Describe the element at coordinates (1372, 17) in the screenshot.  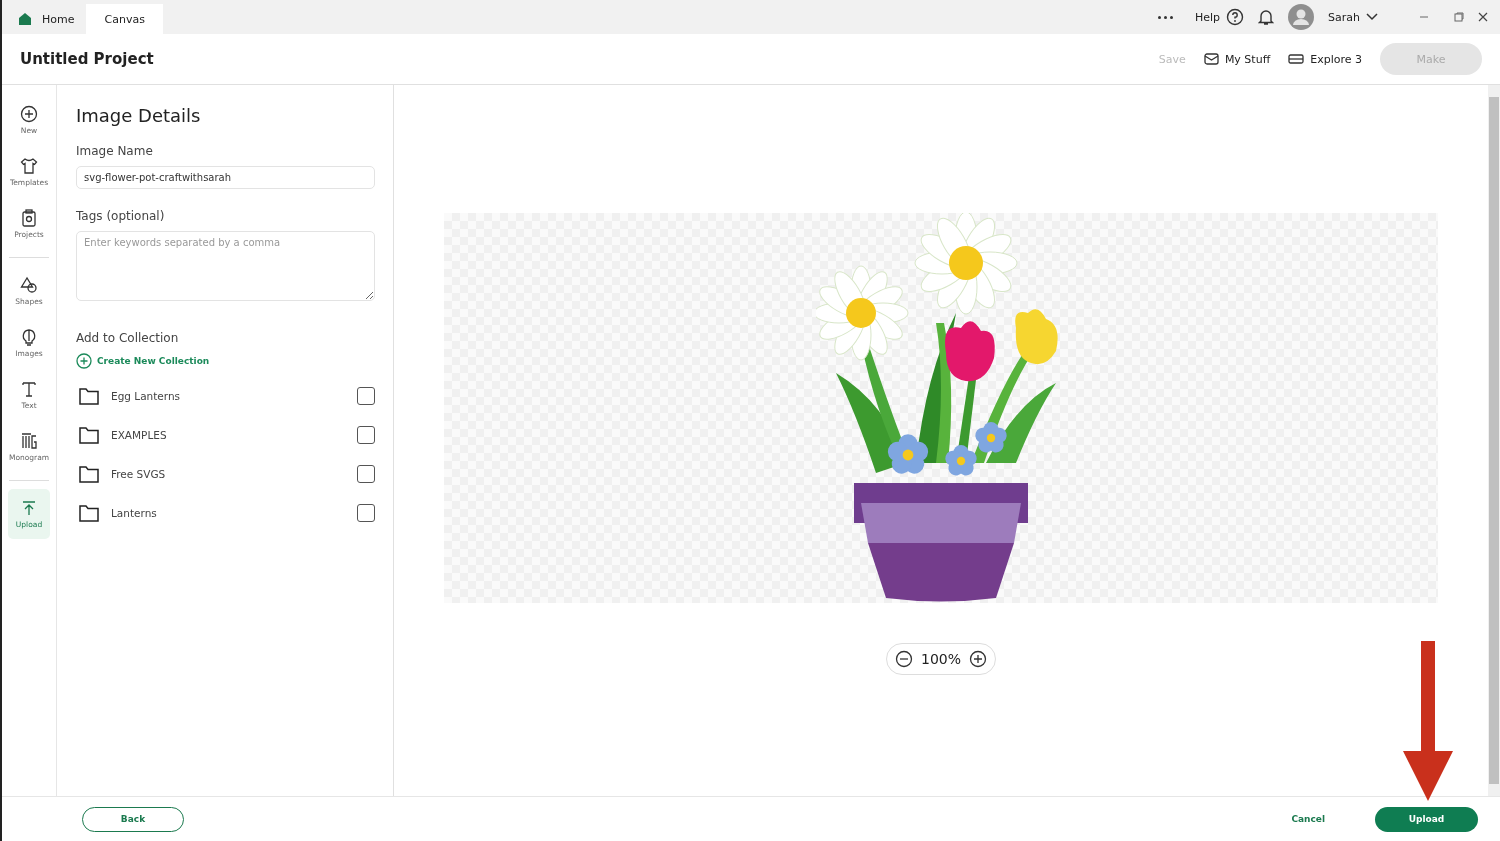
I see `chevron-down-icon` at that location.